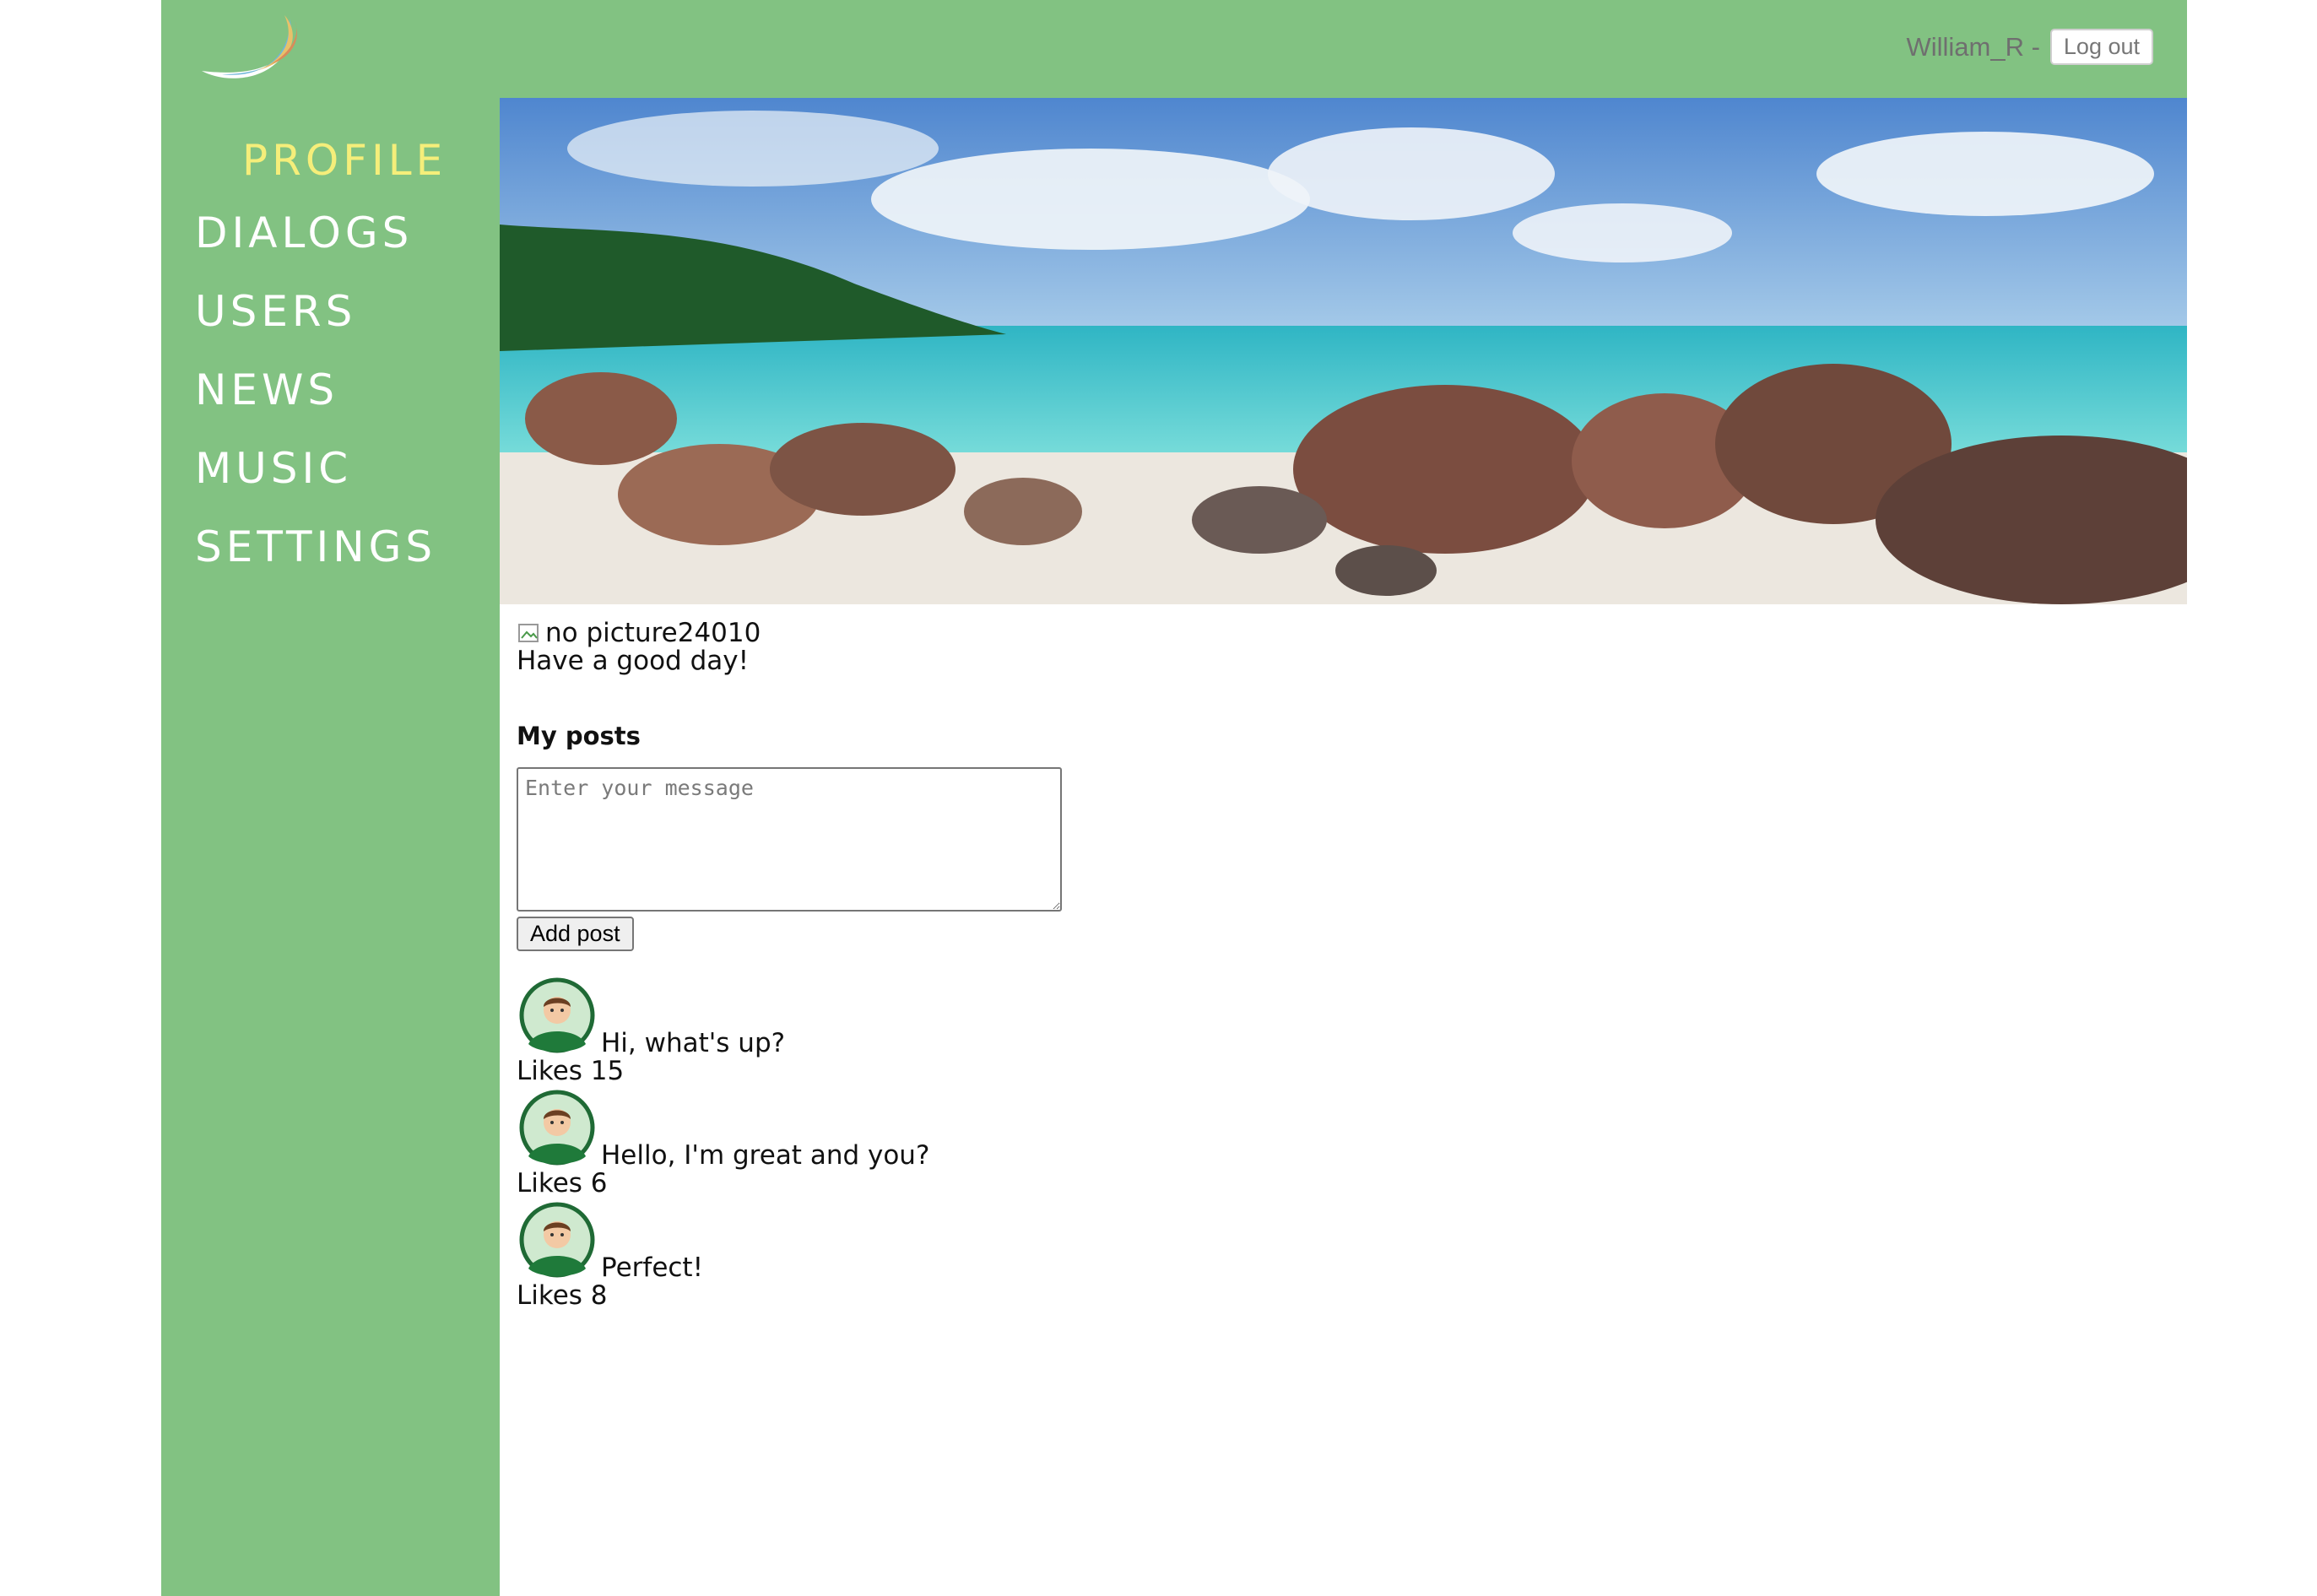 This screenshot has height=1596, width=2317. What do you see at coordinates (330, 160) in the screenshot?
I see `nav-item-profile: PROFILE` at bounding box center [330, 160].